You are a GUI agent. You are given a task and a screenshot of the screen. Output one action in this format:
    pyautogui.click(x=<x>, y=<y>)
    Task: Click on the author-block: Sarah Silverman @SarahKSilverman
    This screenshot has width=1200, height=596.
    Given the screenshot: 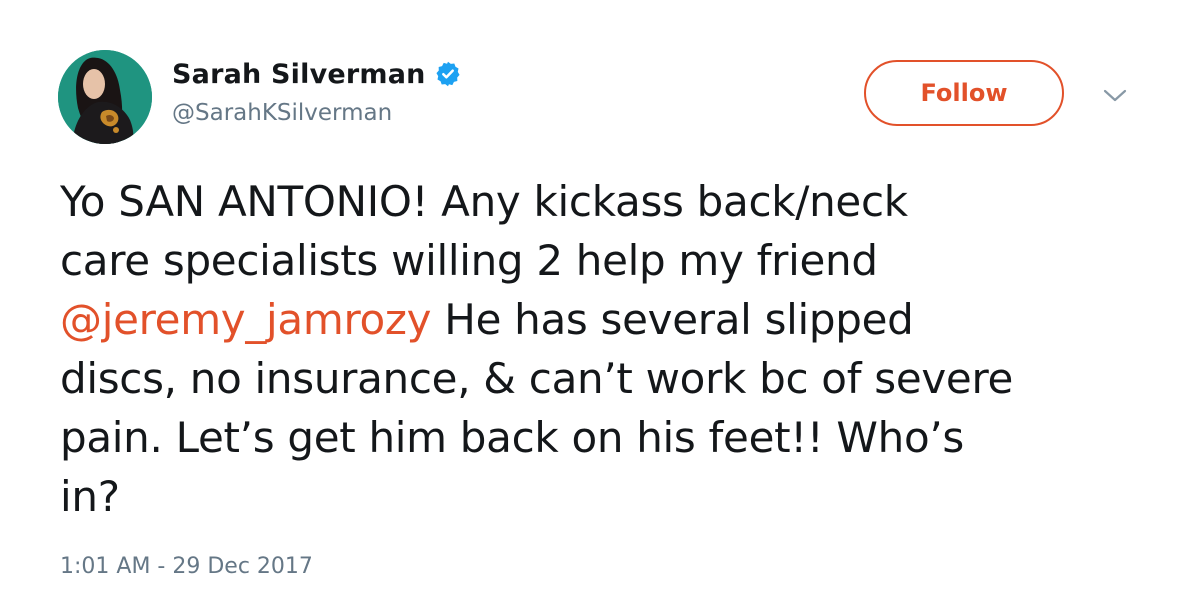 What is the action you would take?
    pyautogui.click(x=317, y=90)
    